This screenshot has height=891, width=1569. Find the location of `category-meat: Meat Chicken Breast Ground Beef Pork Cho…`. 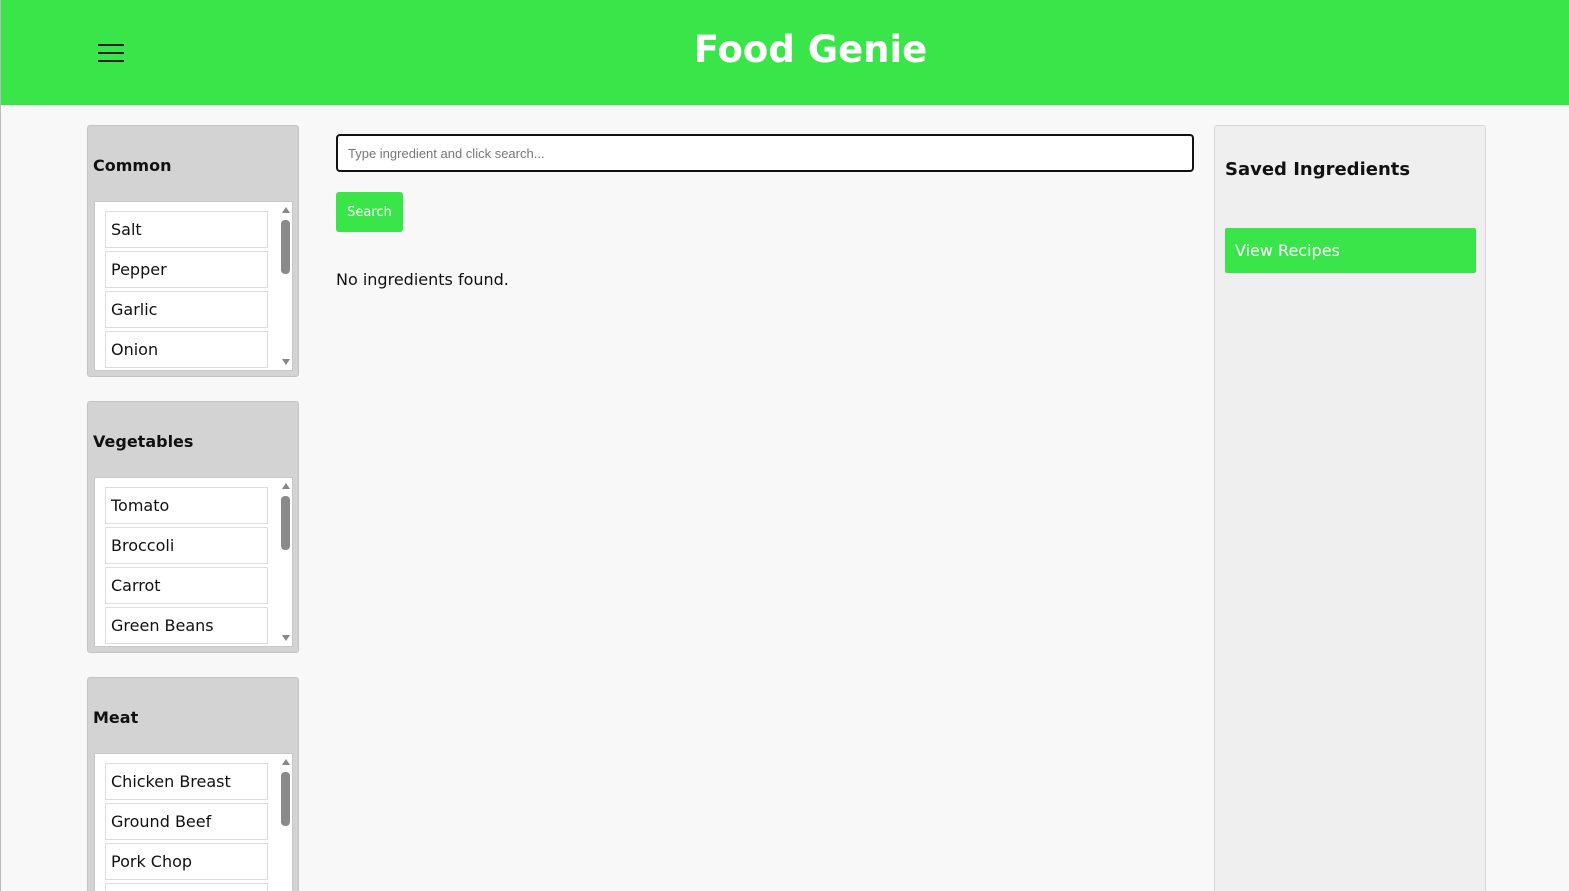

category-meat: Meat Chicken Breast Ground Beef Pork Cho… is located at coordinates (193, 784).